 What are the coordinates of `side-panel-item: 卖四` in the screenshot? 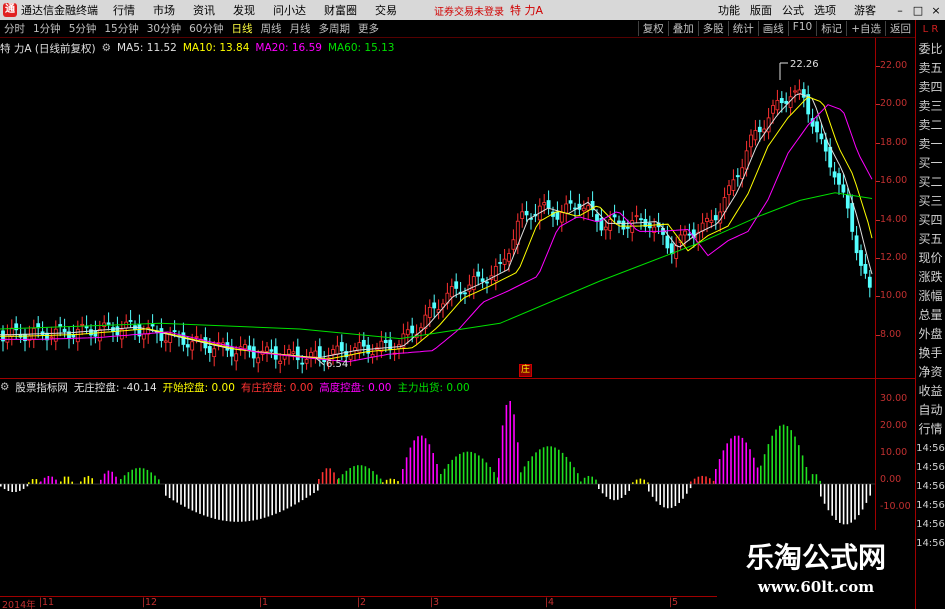 It's located at (930, 87).